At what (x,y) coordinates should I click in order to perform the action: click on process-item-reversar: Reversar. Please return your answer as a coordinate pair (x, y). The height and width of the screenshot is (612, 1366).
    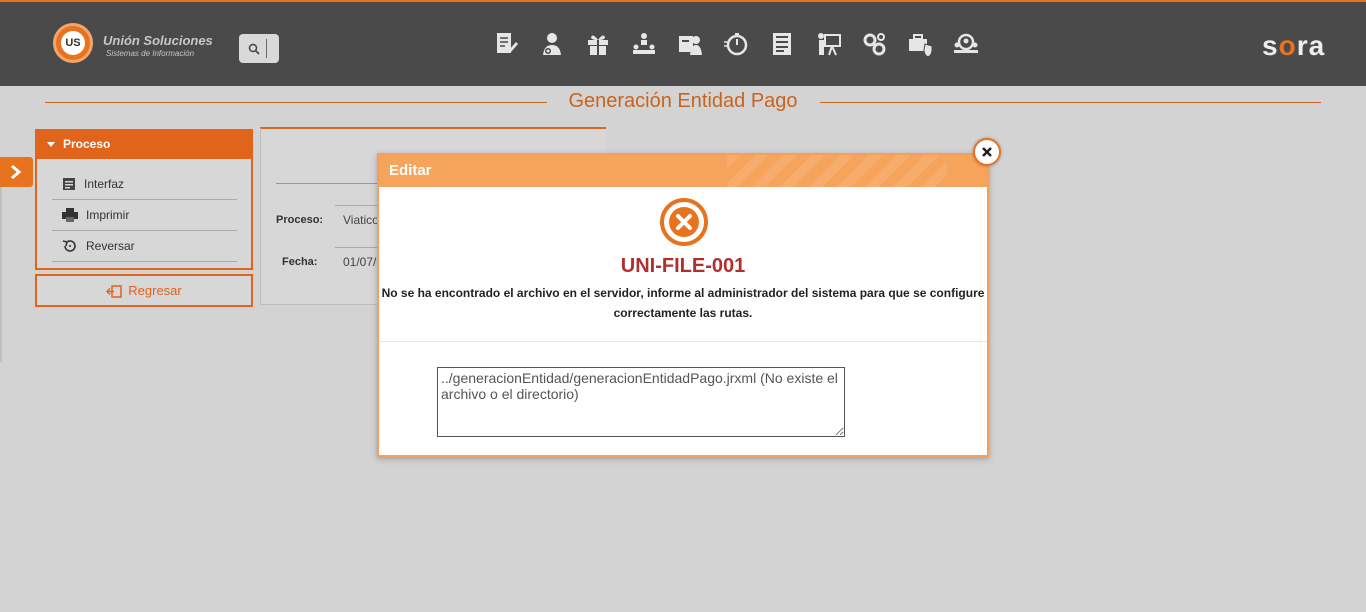
    Looking at the image, I should click on (144, 246).